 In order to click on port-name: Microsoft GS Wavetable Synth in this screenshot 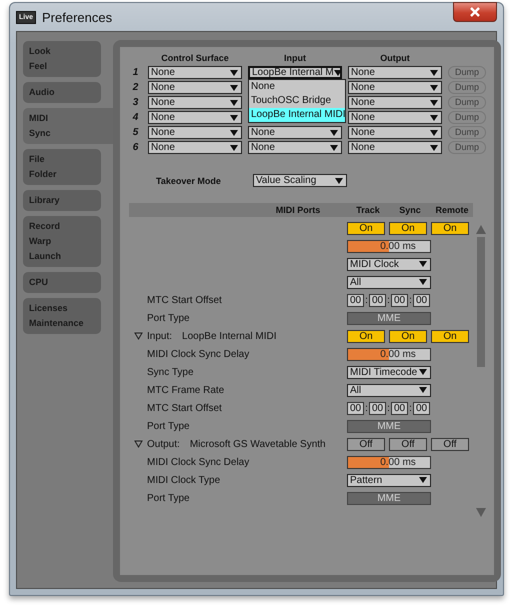, I will do `click(258, 444)`.